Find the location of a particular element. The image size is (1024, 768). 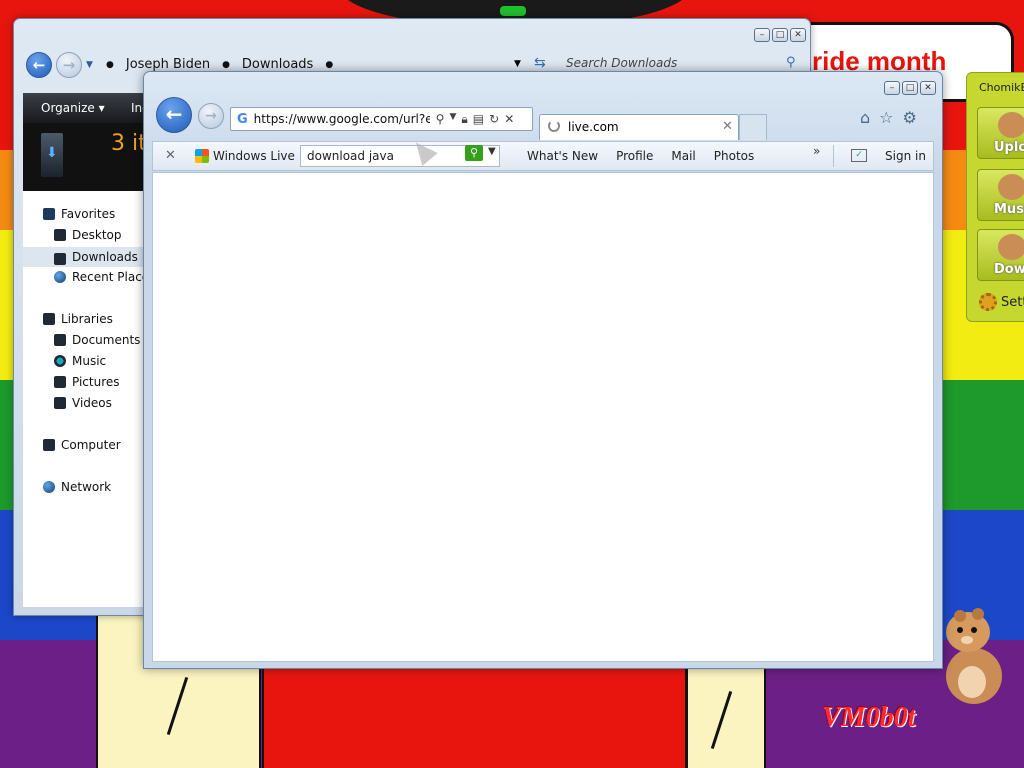

breadcrumb: ● Joseph Biden ● Downloads ● is located at coordinates (219, 64).